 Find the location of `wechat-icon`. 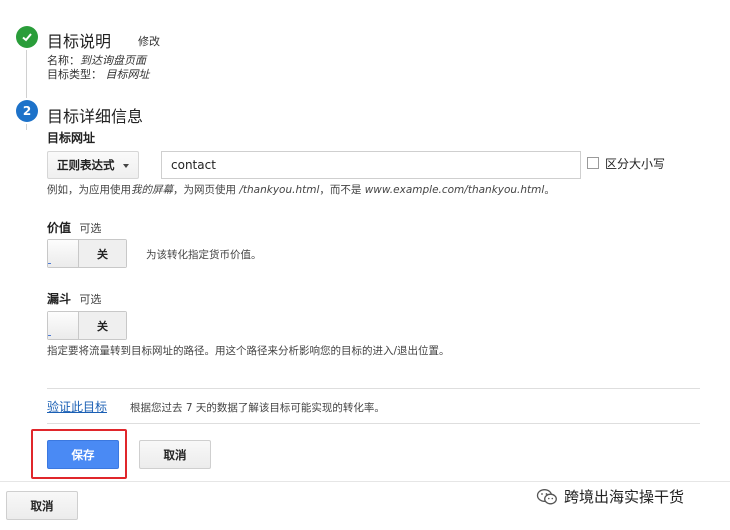

wechat-icon is located at coordinates (546, 496).